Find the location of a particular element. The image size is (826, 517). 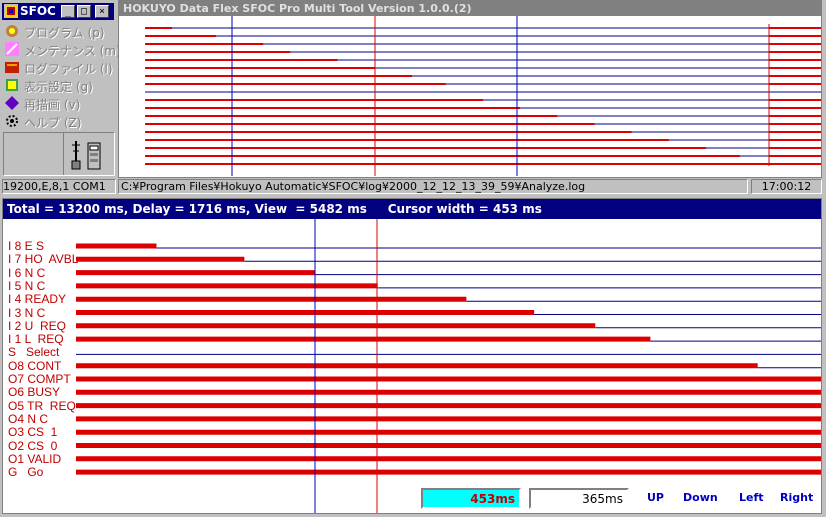

signal-label: O2 CS 0 is located at coordinates (33, 445).